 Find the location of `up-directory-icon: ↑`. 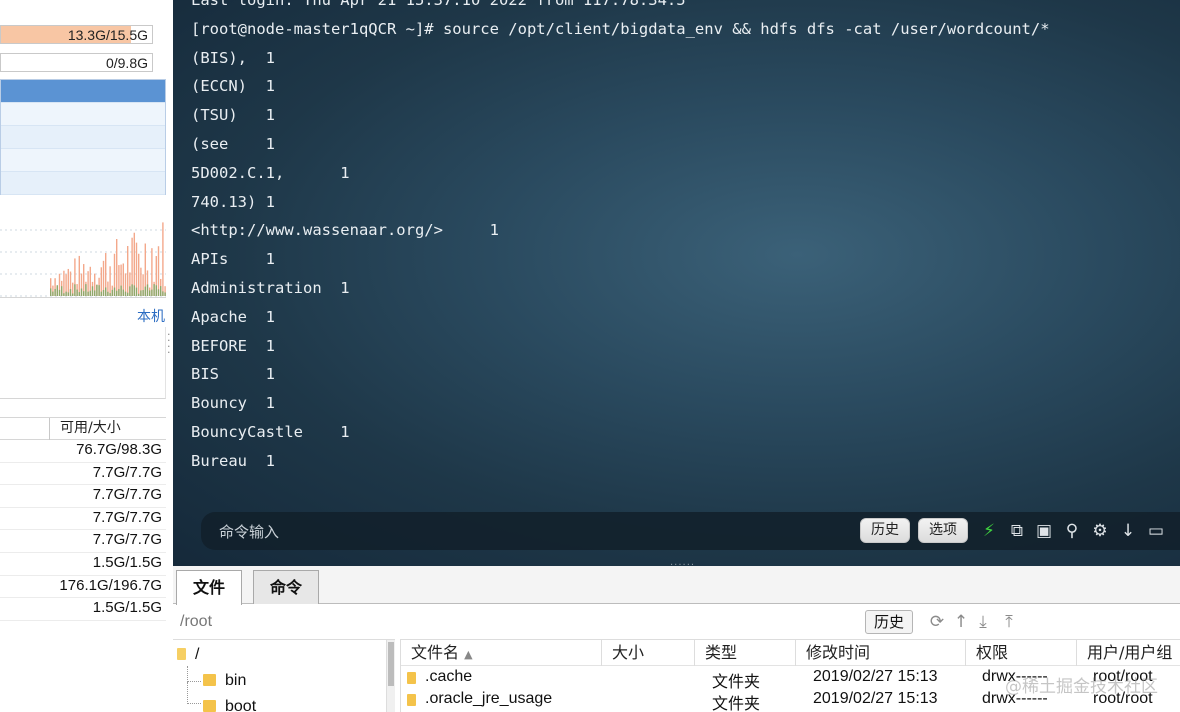

up-directory-icon: ↑ is located at coordinates (961, 622).